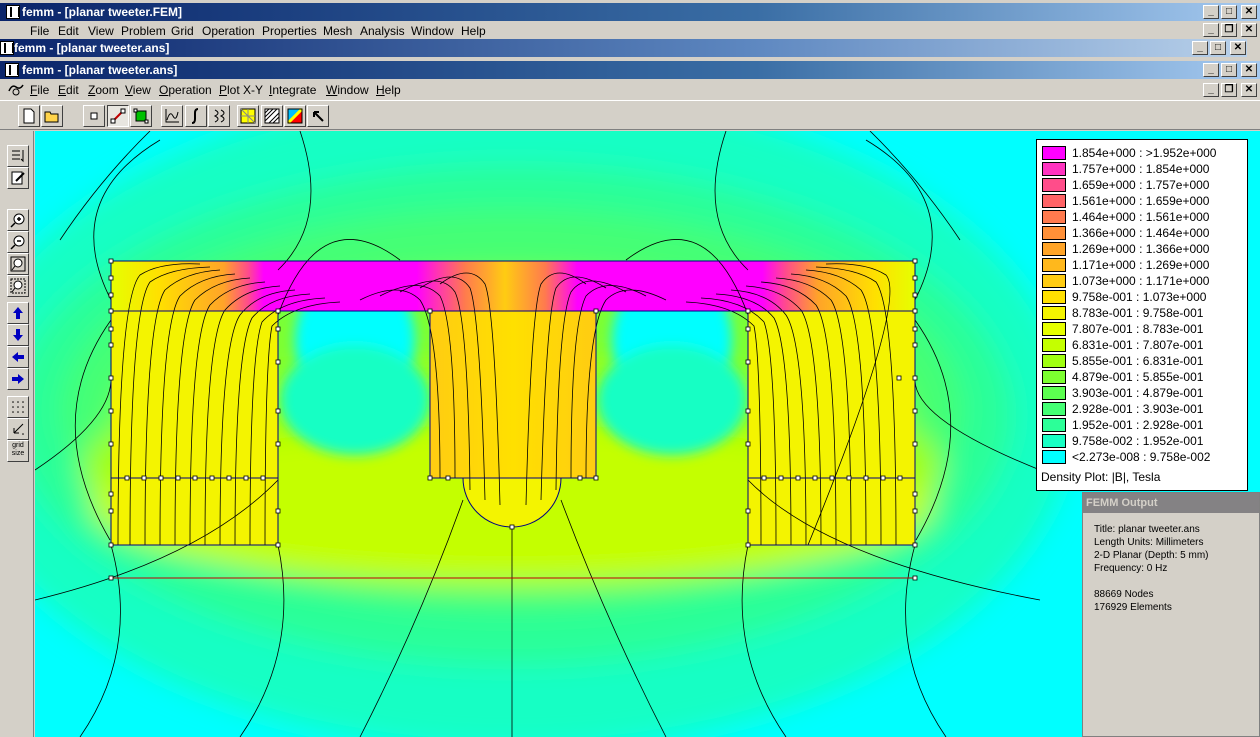  Describe the element at coordinates (143, 31) in the screenshot. I see `back-menu-problem: Problem` at that location.